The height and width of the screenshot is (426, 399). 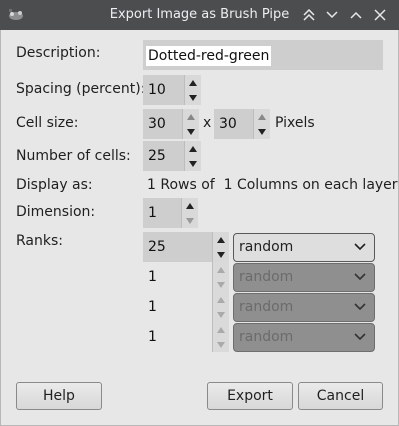 I want to click on dimension-label: Dimension:, so click(x=56, y=212).